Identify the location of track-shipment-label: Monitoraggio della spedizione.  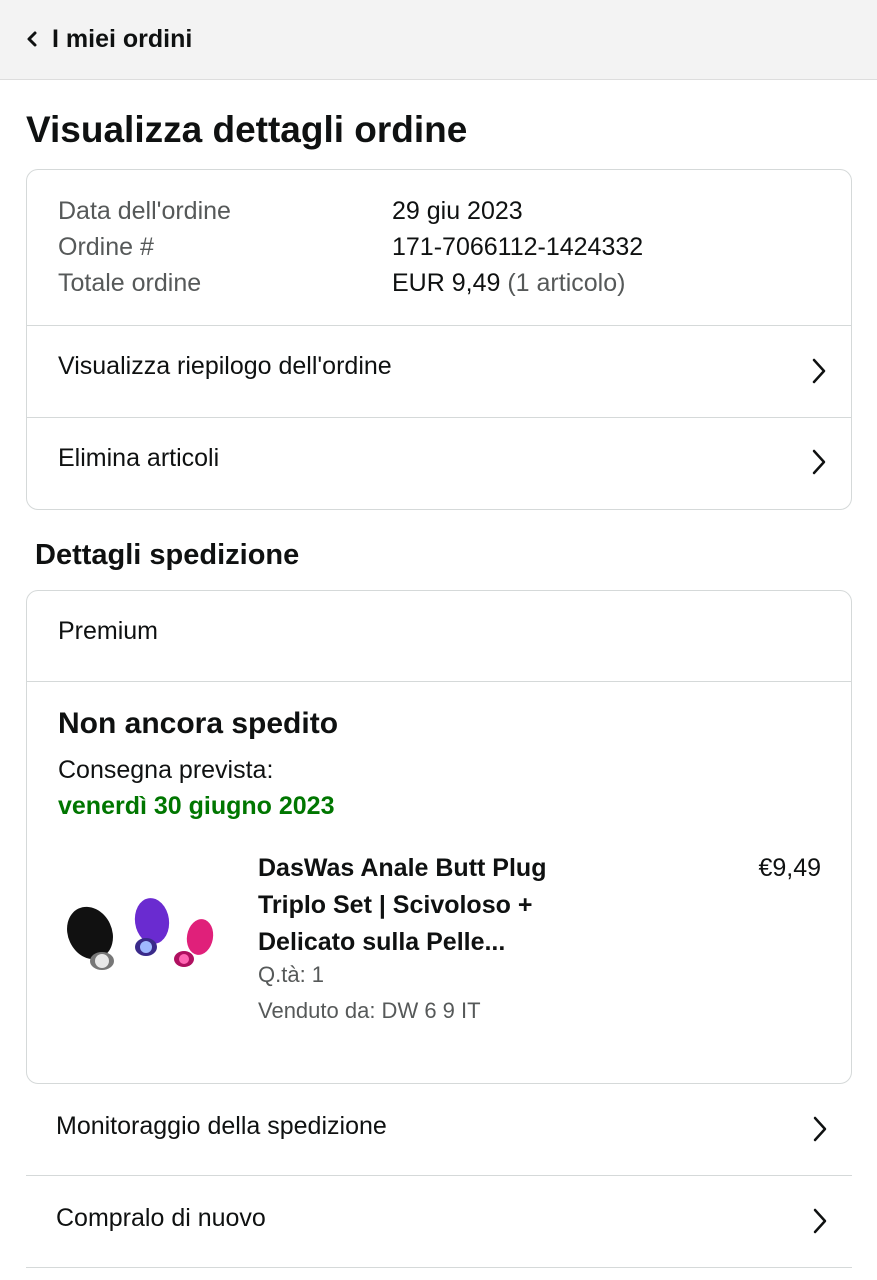
(221, 1126).